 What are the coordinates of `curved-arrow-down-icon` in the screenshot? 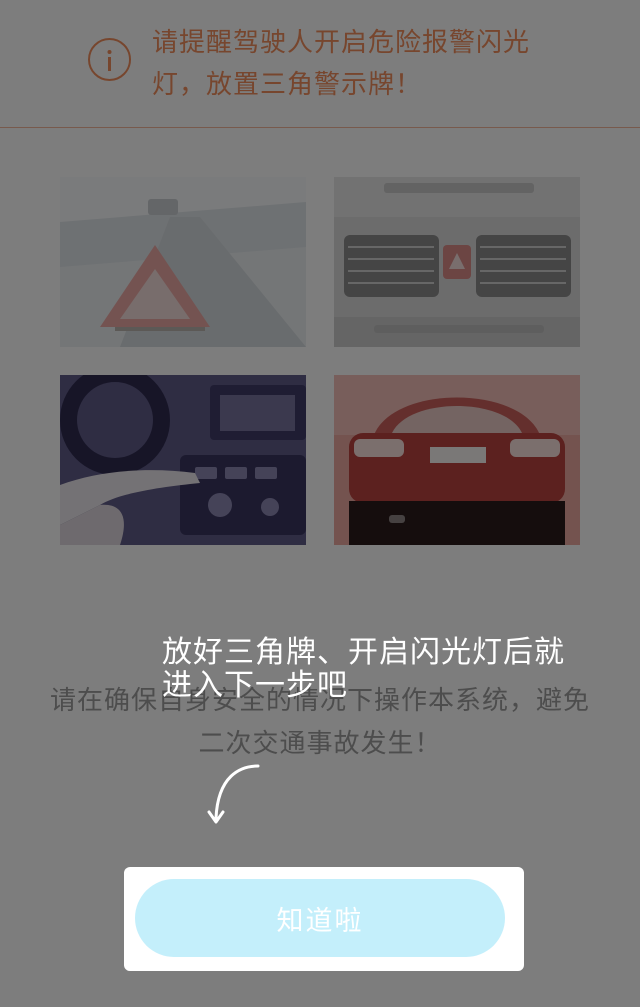 It's located at (235, 797).